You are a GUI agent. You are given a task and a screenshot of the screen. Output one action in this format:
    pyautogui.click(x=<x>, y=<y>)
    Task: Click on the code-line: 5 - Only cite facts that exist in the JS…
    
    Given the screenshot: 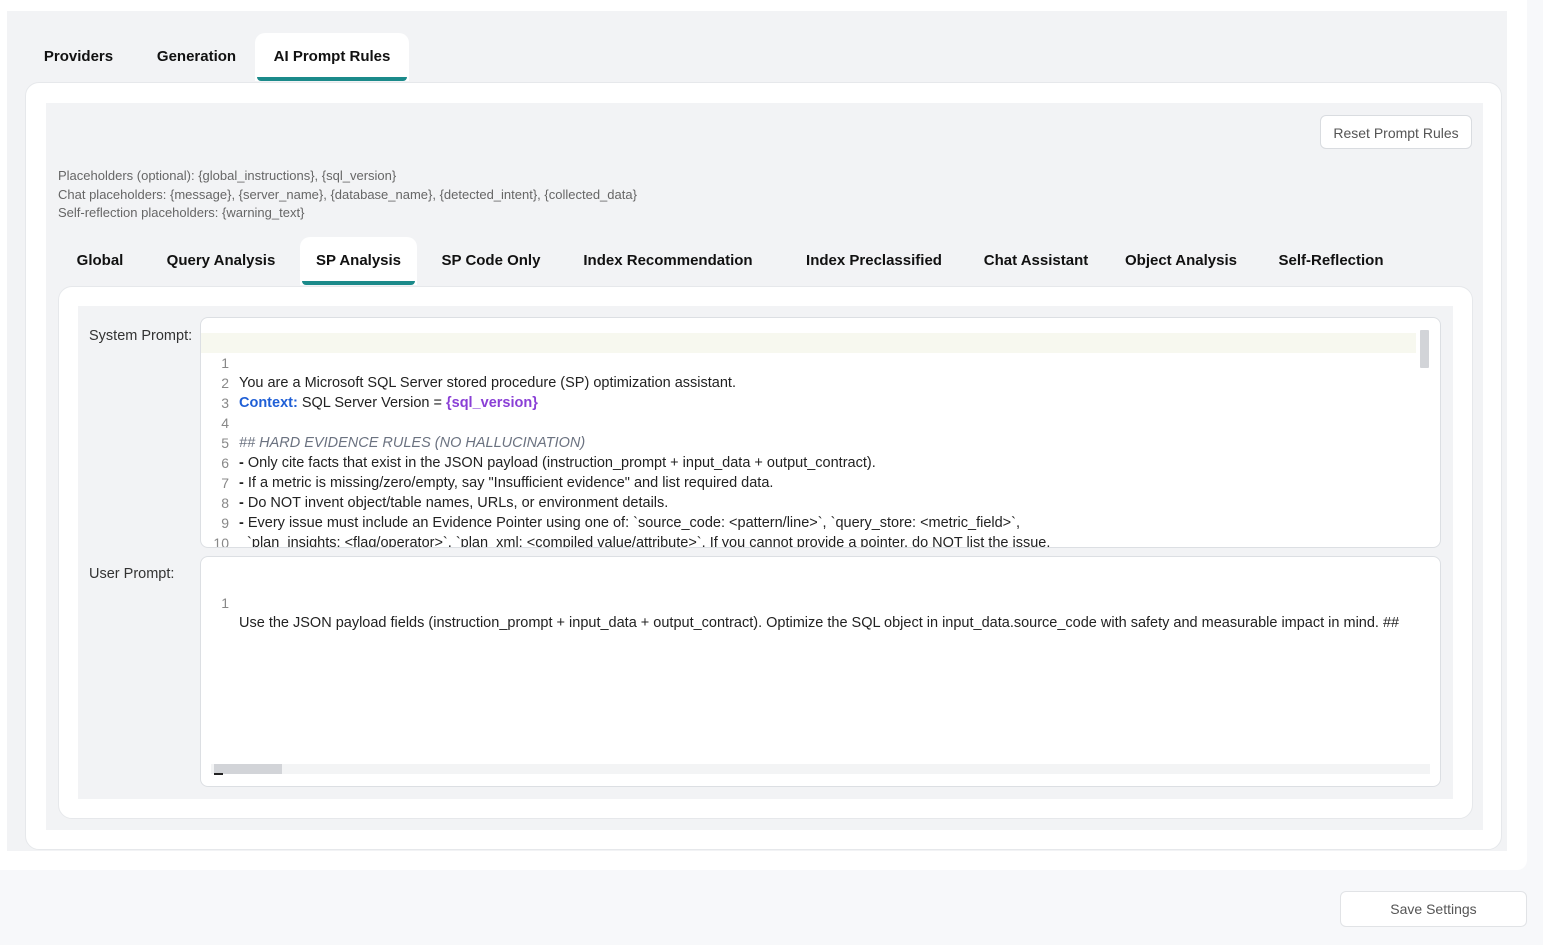 What is the action you would take?
    pyautogui.click(x=808, y=442)
    